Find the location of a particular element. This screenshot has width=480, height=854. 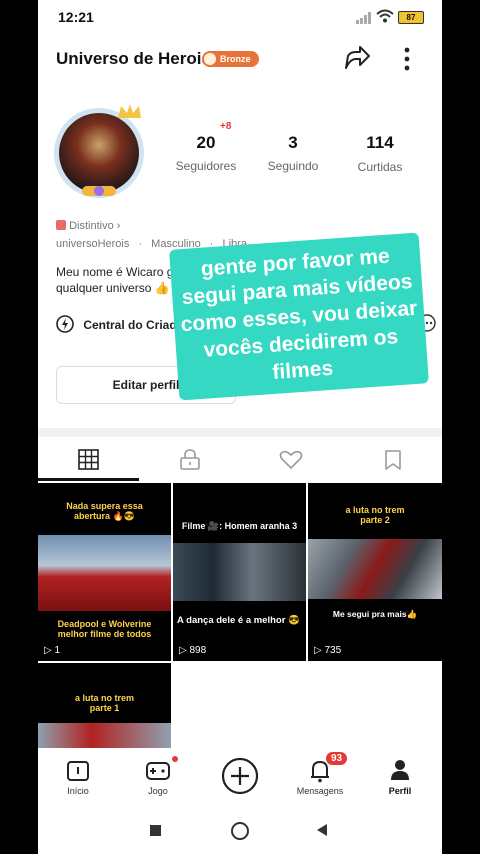

distintivo-link: Distintivo › is located at coordinates (88, 226).